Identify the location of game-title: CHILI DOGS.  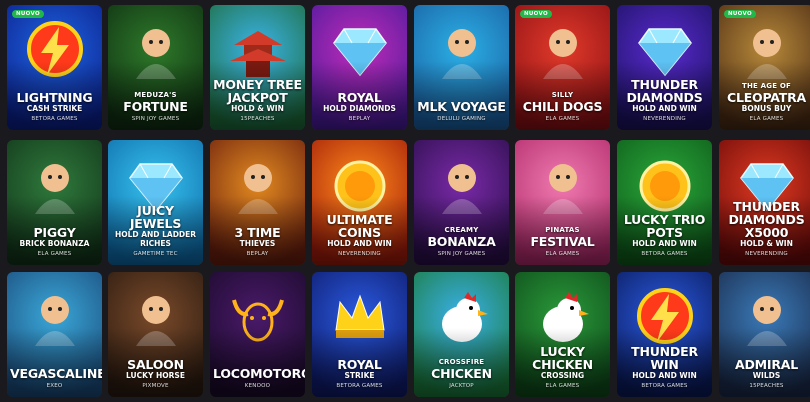
(562, 106).